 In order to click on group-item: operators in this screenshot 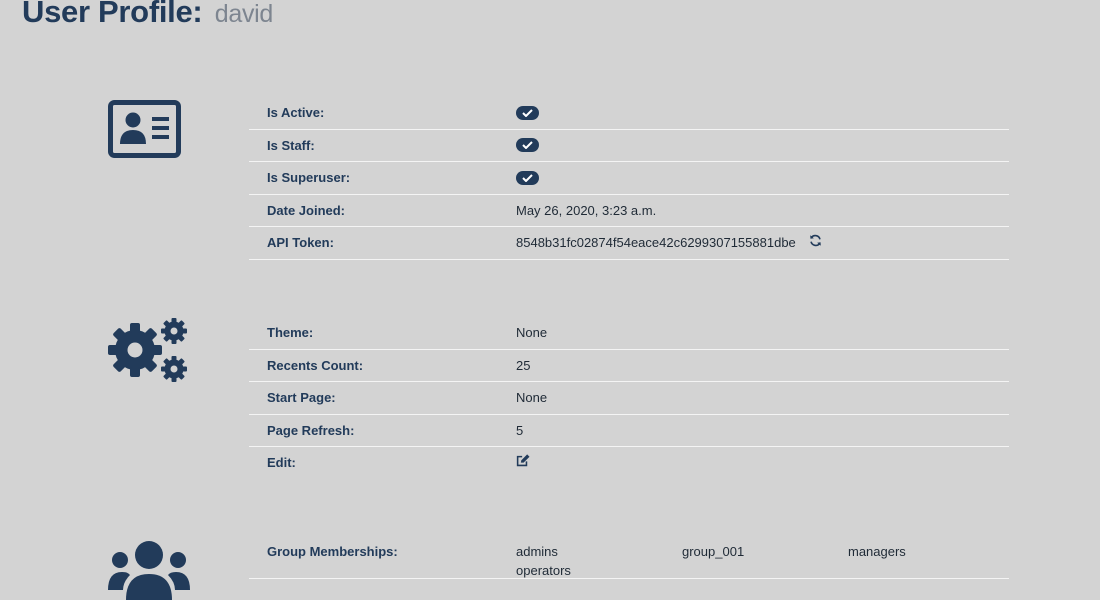, I will do `click(543, 570)`.